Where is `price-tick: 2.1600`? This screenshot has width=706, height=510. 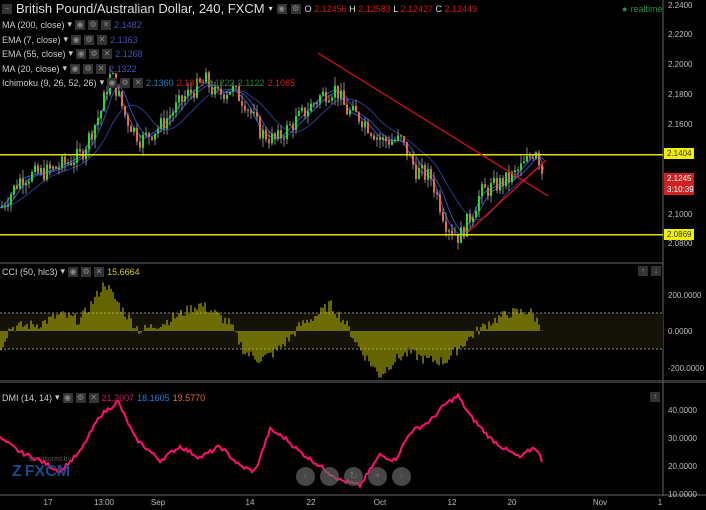 price-tick: 2.1600 is located at coordinates (680, 124).